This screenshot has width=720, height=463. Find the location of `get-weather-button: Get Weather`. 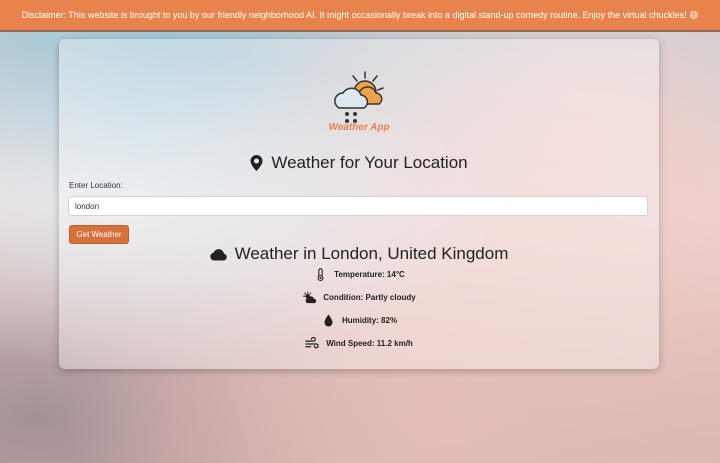

get-weather-button: Get Weather is located at coordinates (99, 234).